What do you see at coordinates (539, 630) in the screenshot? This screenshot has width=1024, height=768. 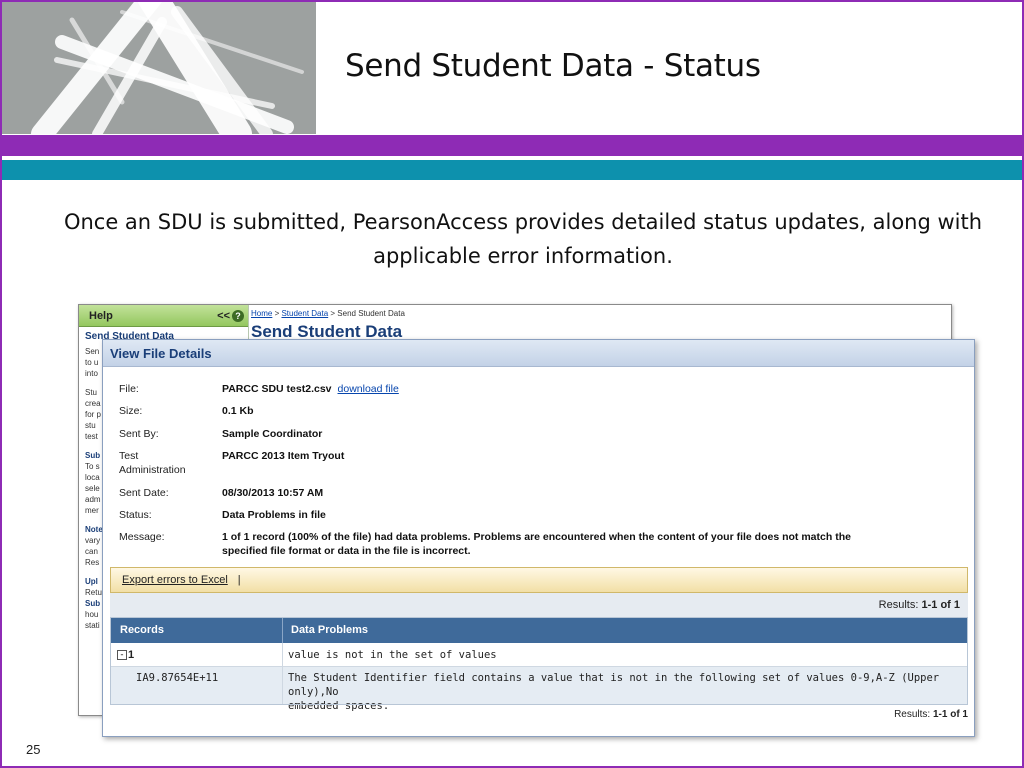 I see `grid-header: Records Data Problems` at bounding box center [539, 630].